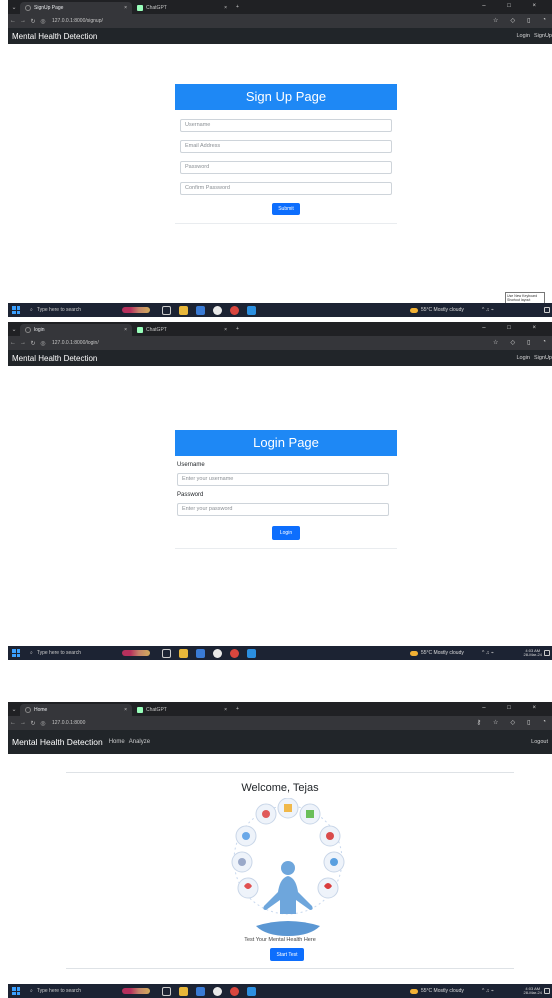 This screenshot has width=552, height=998. I want to click on url-field: 127.0.0.1:8000, so click(68, 723).